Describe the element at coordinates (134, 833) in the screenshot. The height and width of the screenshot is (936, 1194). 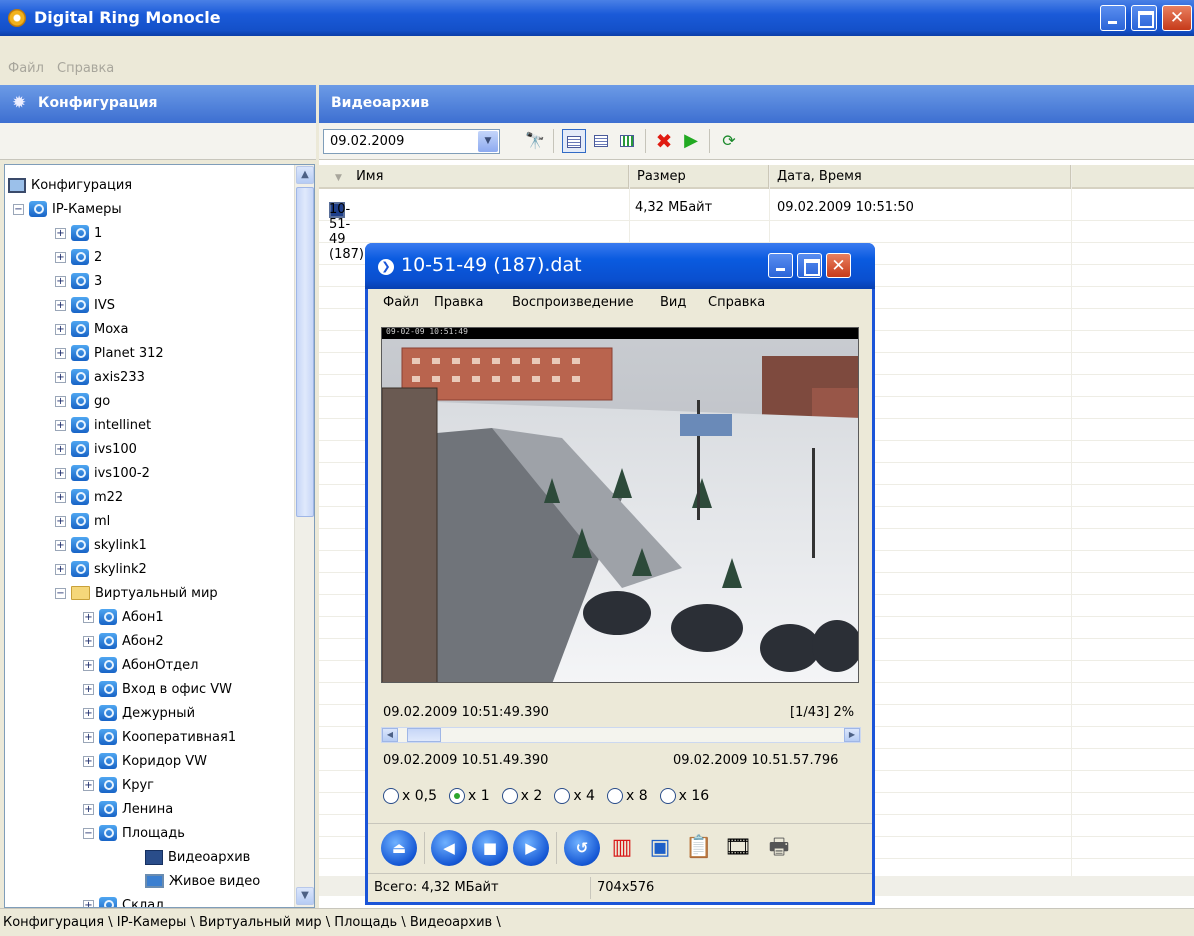
I see `tree-node-camera: − Площадь` at that location.